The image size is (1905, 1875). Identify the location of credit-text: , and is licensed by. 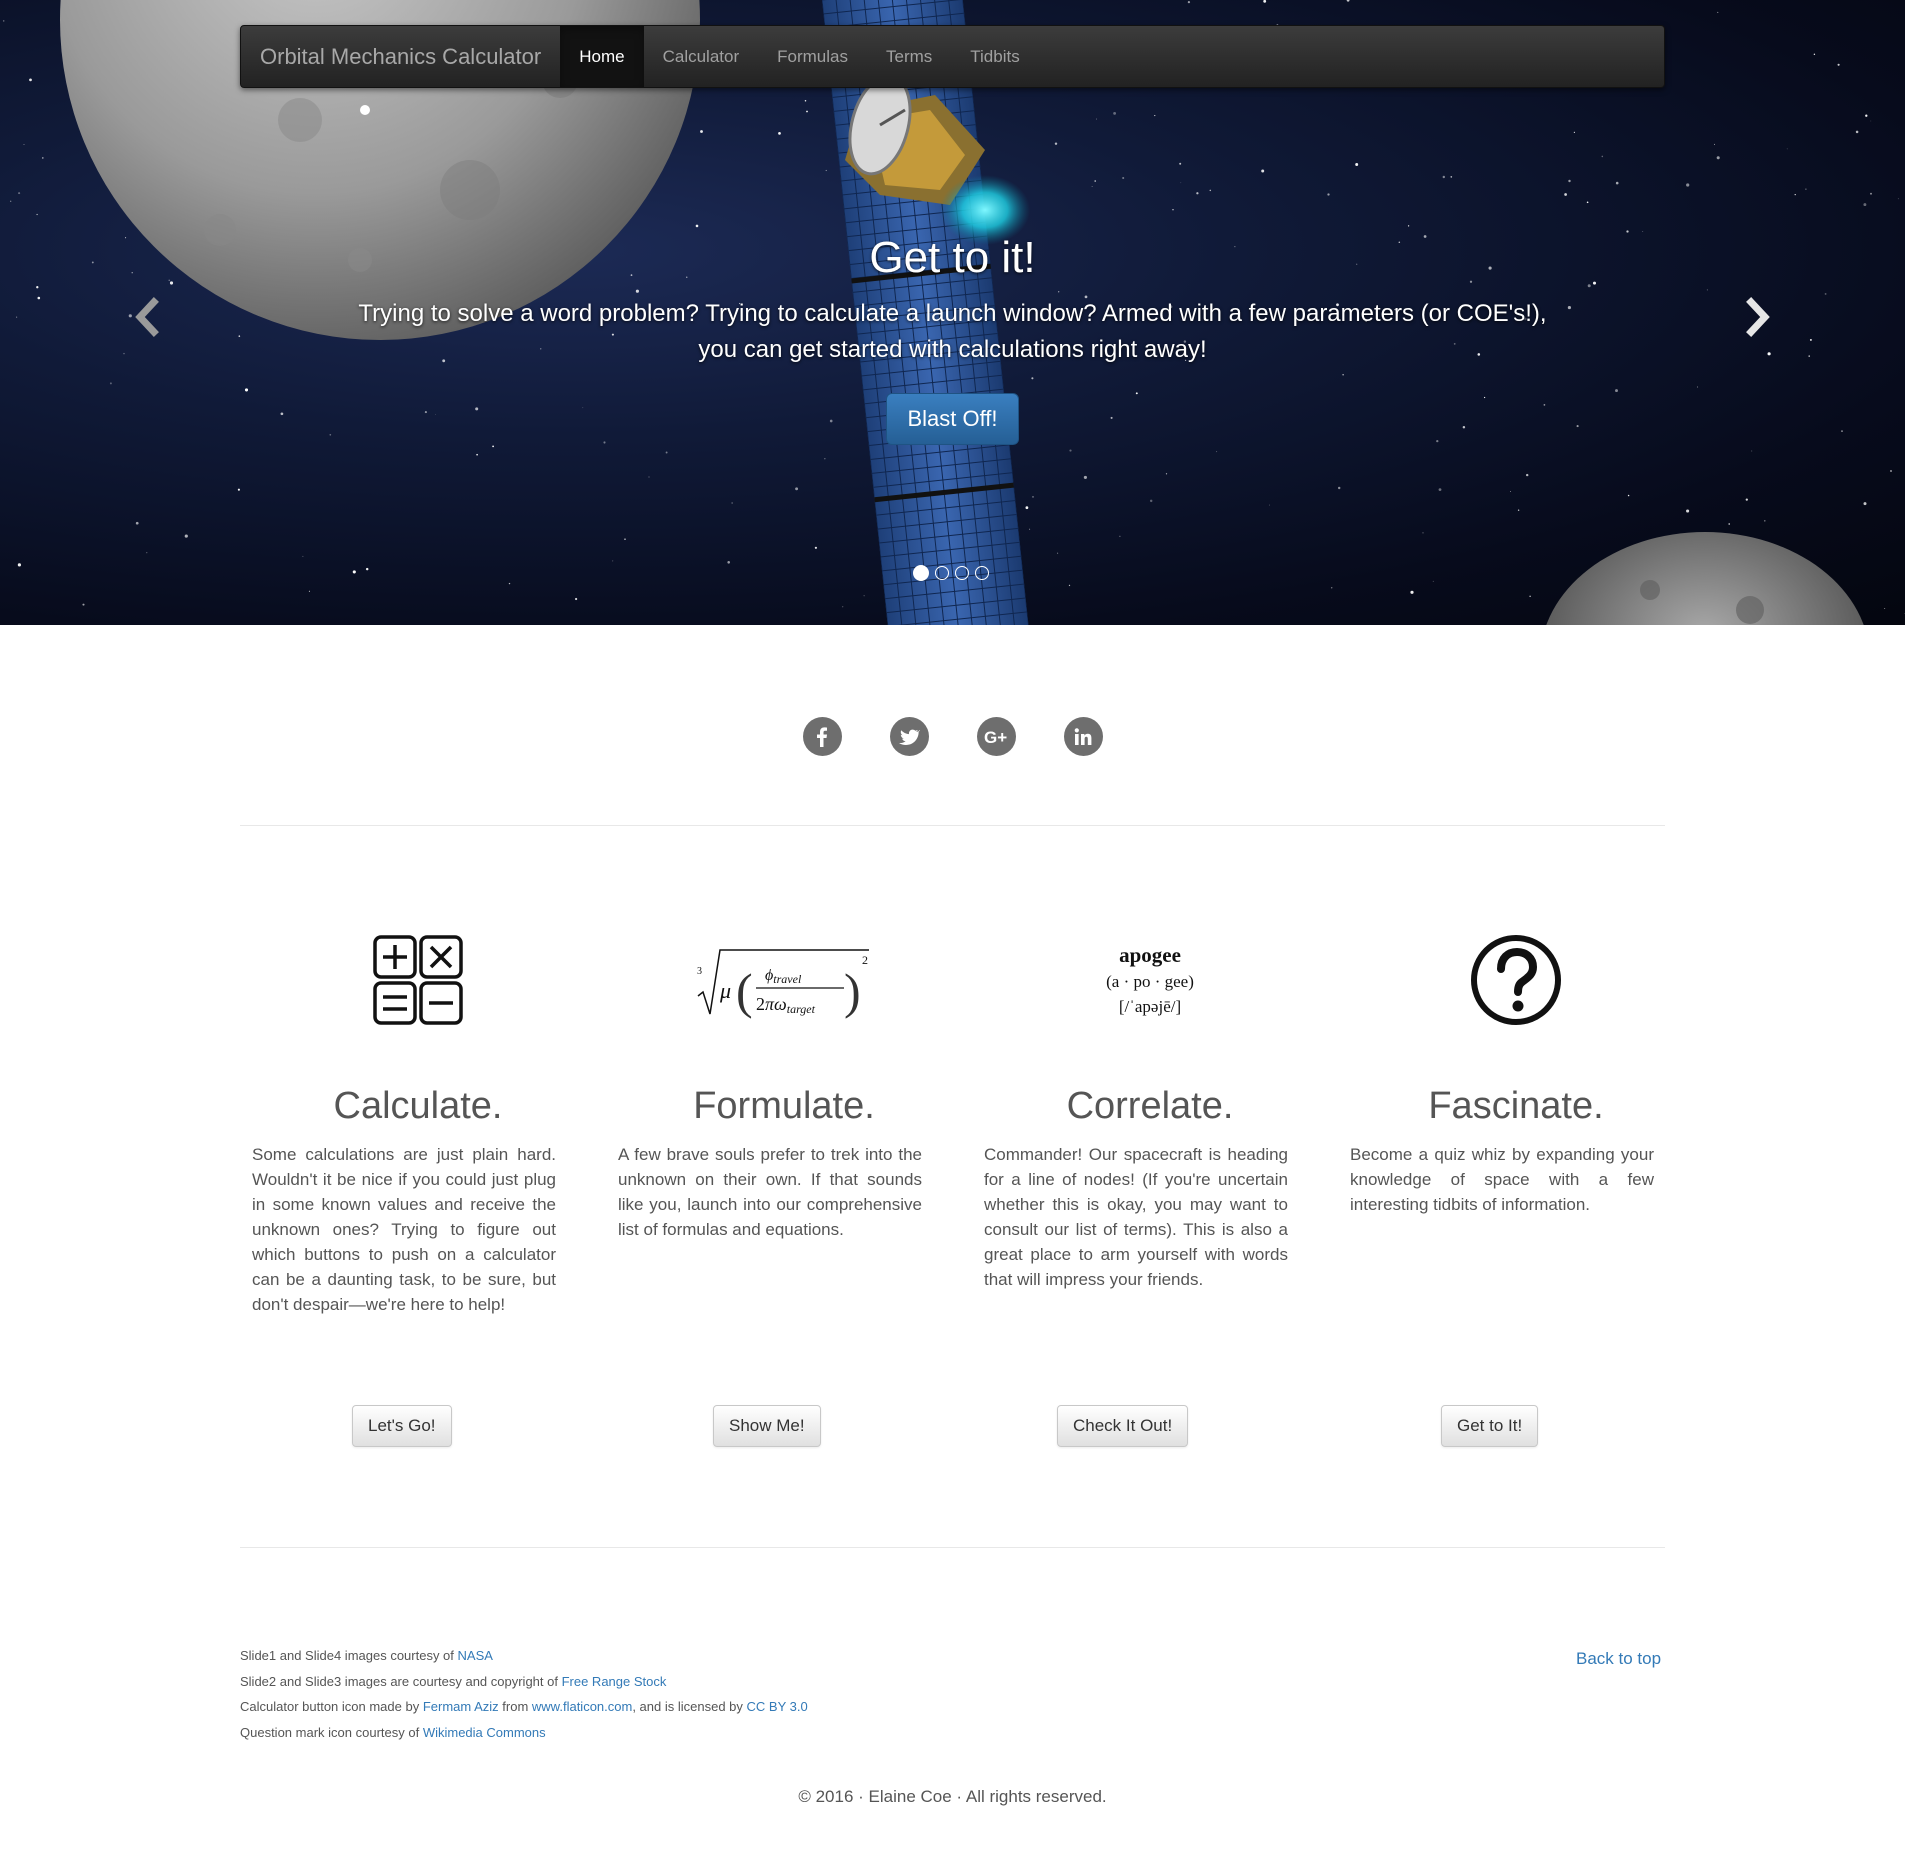
(689, 1706).